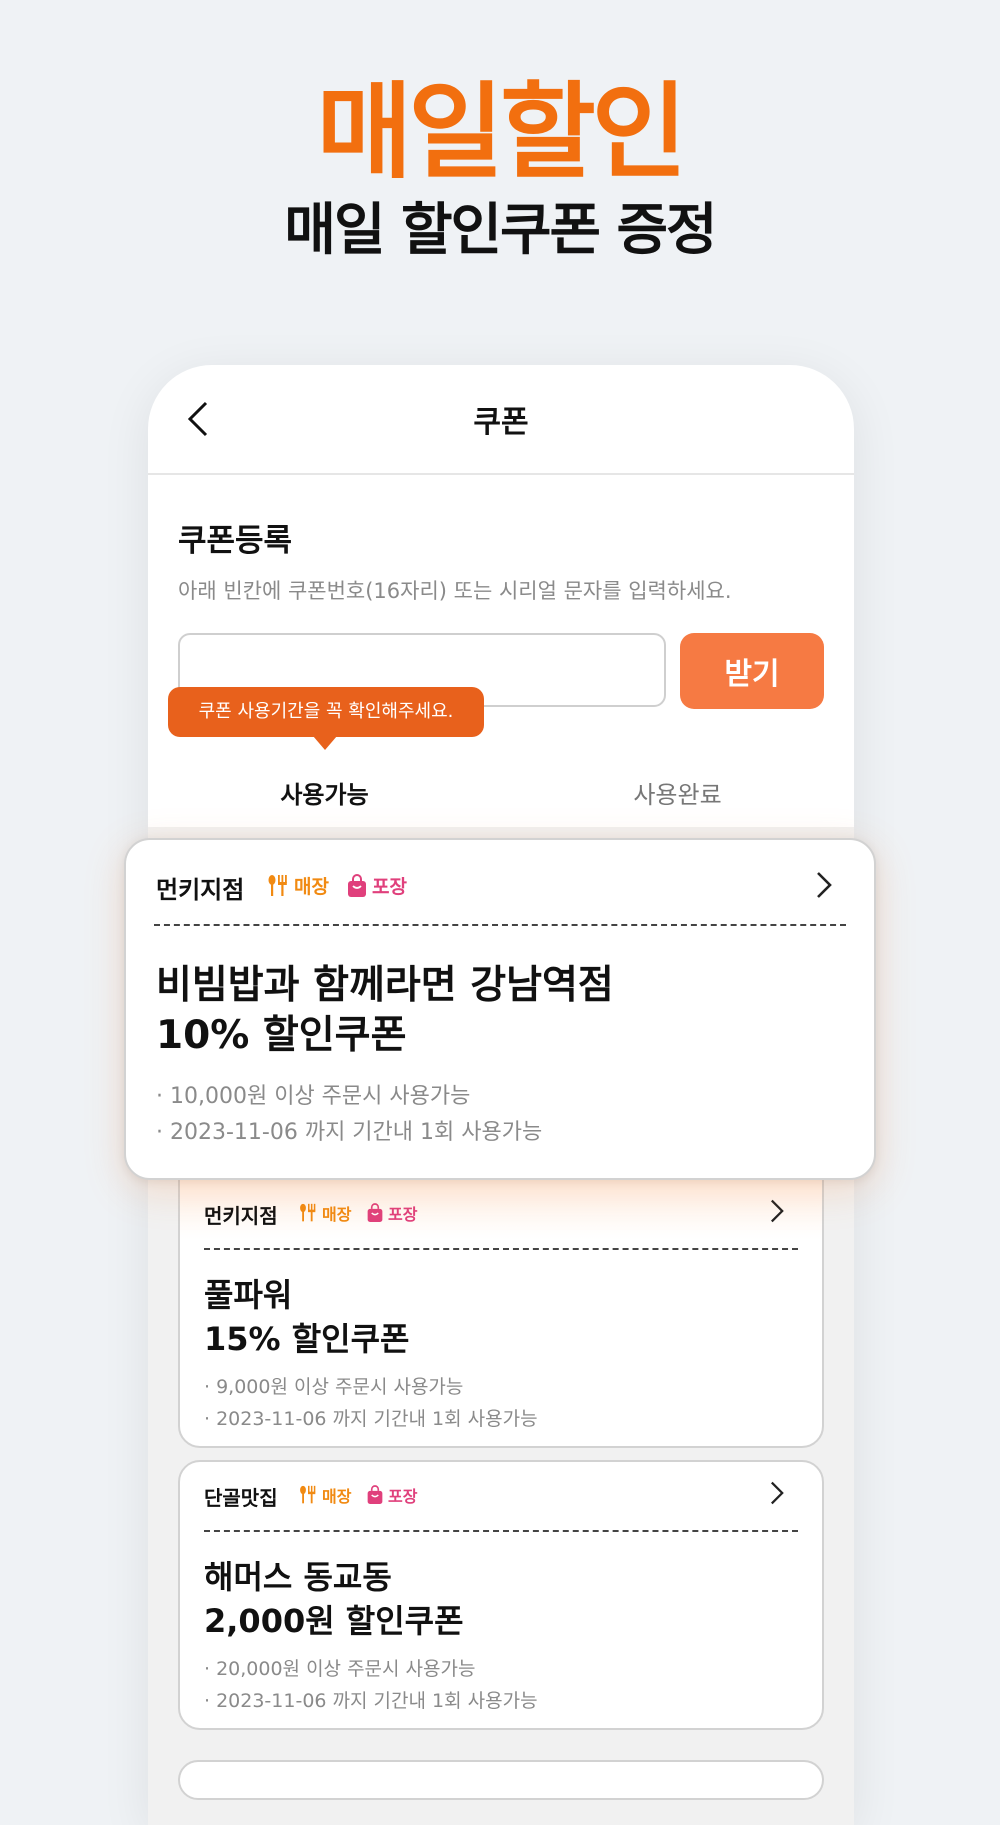 Image resolution: width=1000 pixels, height=1825 pixels. What do you see at coordinates (677, 795) in the screenshot?
I see `tab-used: 사용완료` at bounding box center [677, 795].